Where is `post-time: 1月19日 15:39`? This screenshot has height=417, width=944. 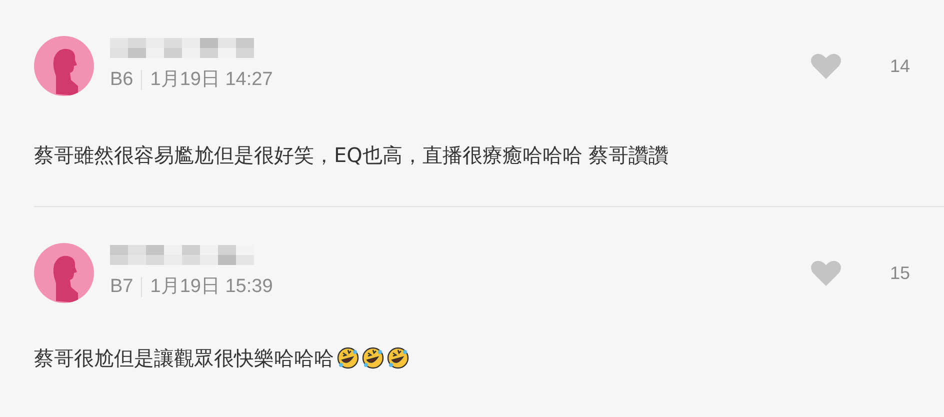 post-time: 1月19日 15:39 is located at coordinates (211, 286).